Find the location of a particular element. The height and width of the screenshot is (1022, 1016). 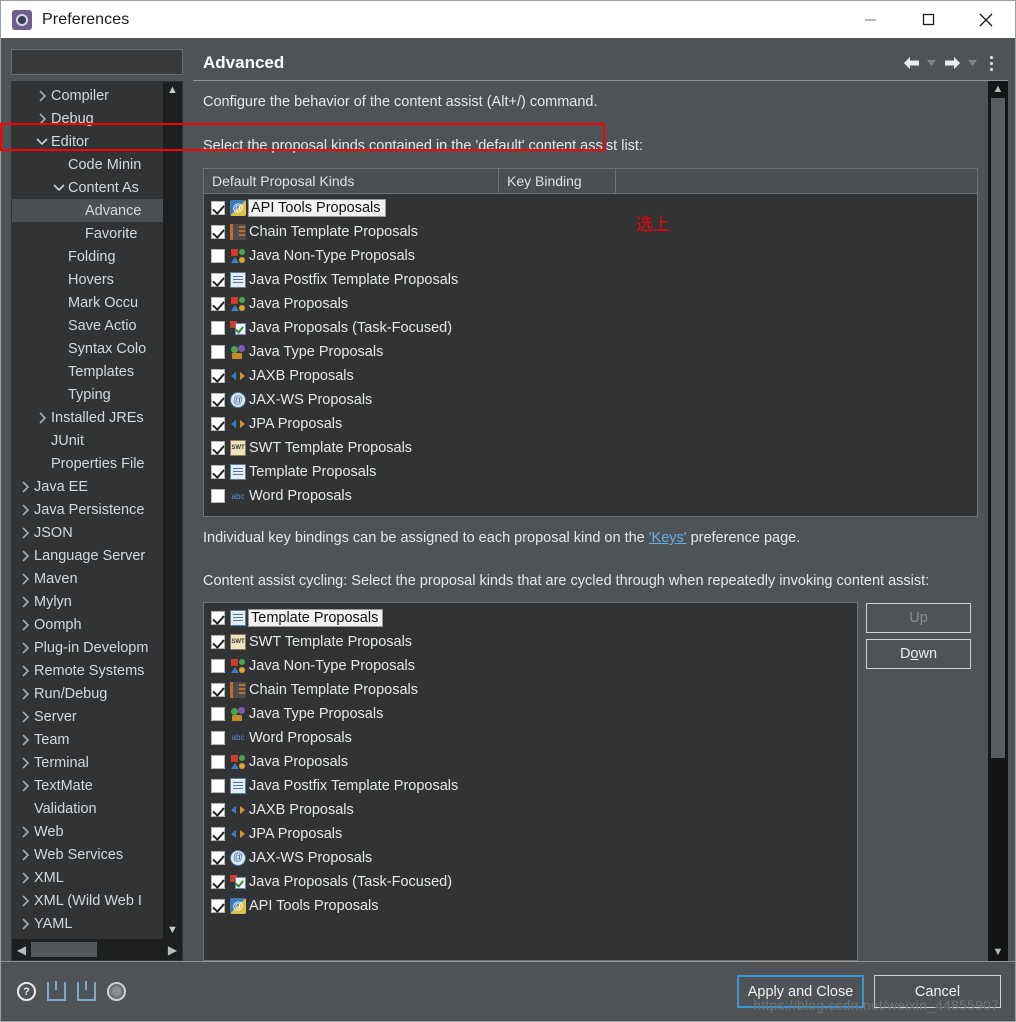

view-menu-icon is located at coordinates (991, 63).